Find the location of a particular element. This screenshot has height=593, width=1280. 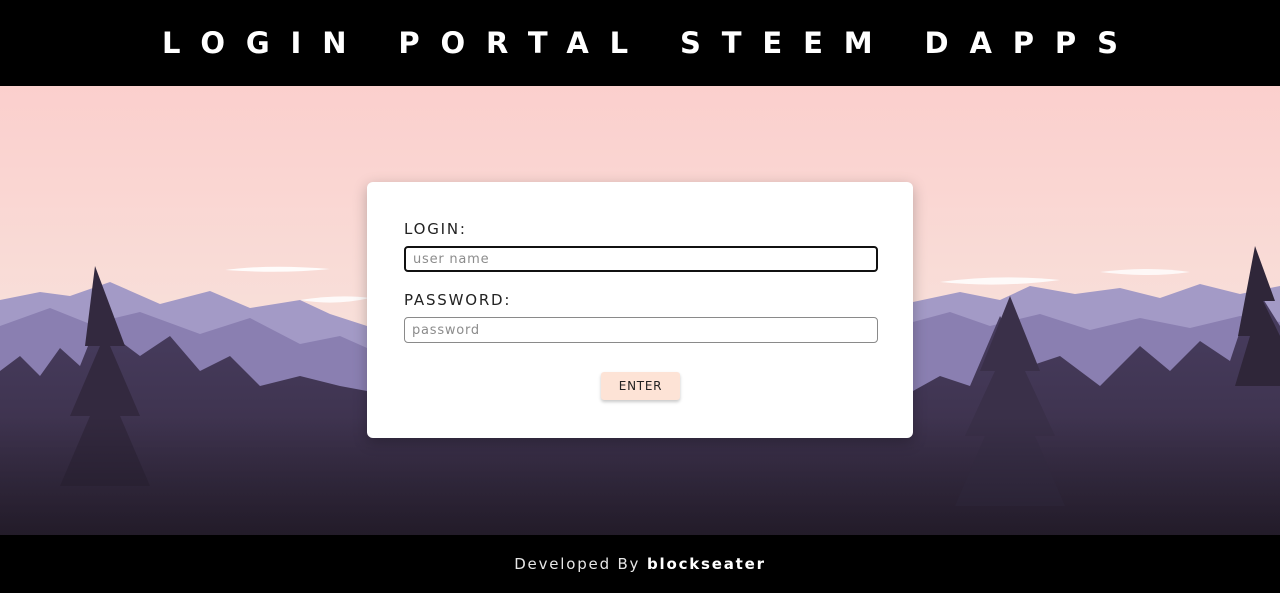

enter-button: ENTER is located at coordinates (640, 386).